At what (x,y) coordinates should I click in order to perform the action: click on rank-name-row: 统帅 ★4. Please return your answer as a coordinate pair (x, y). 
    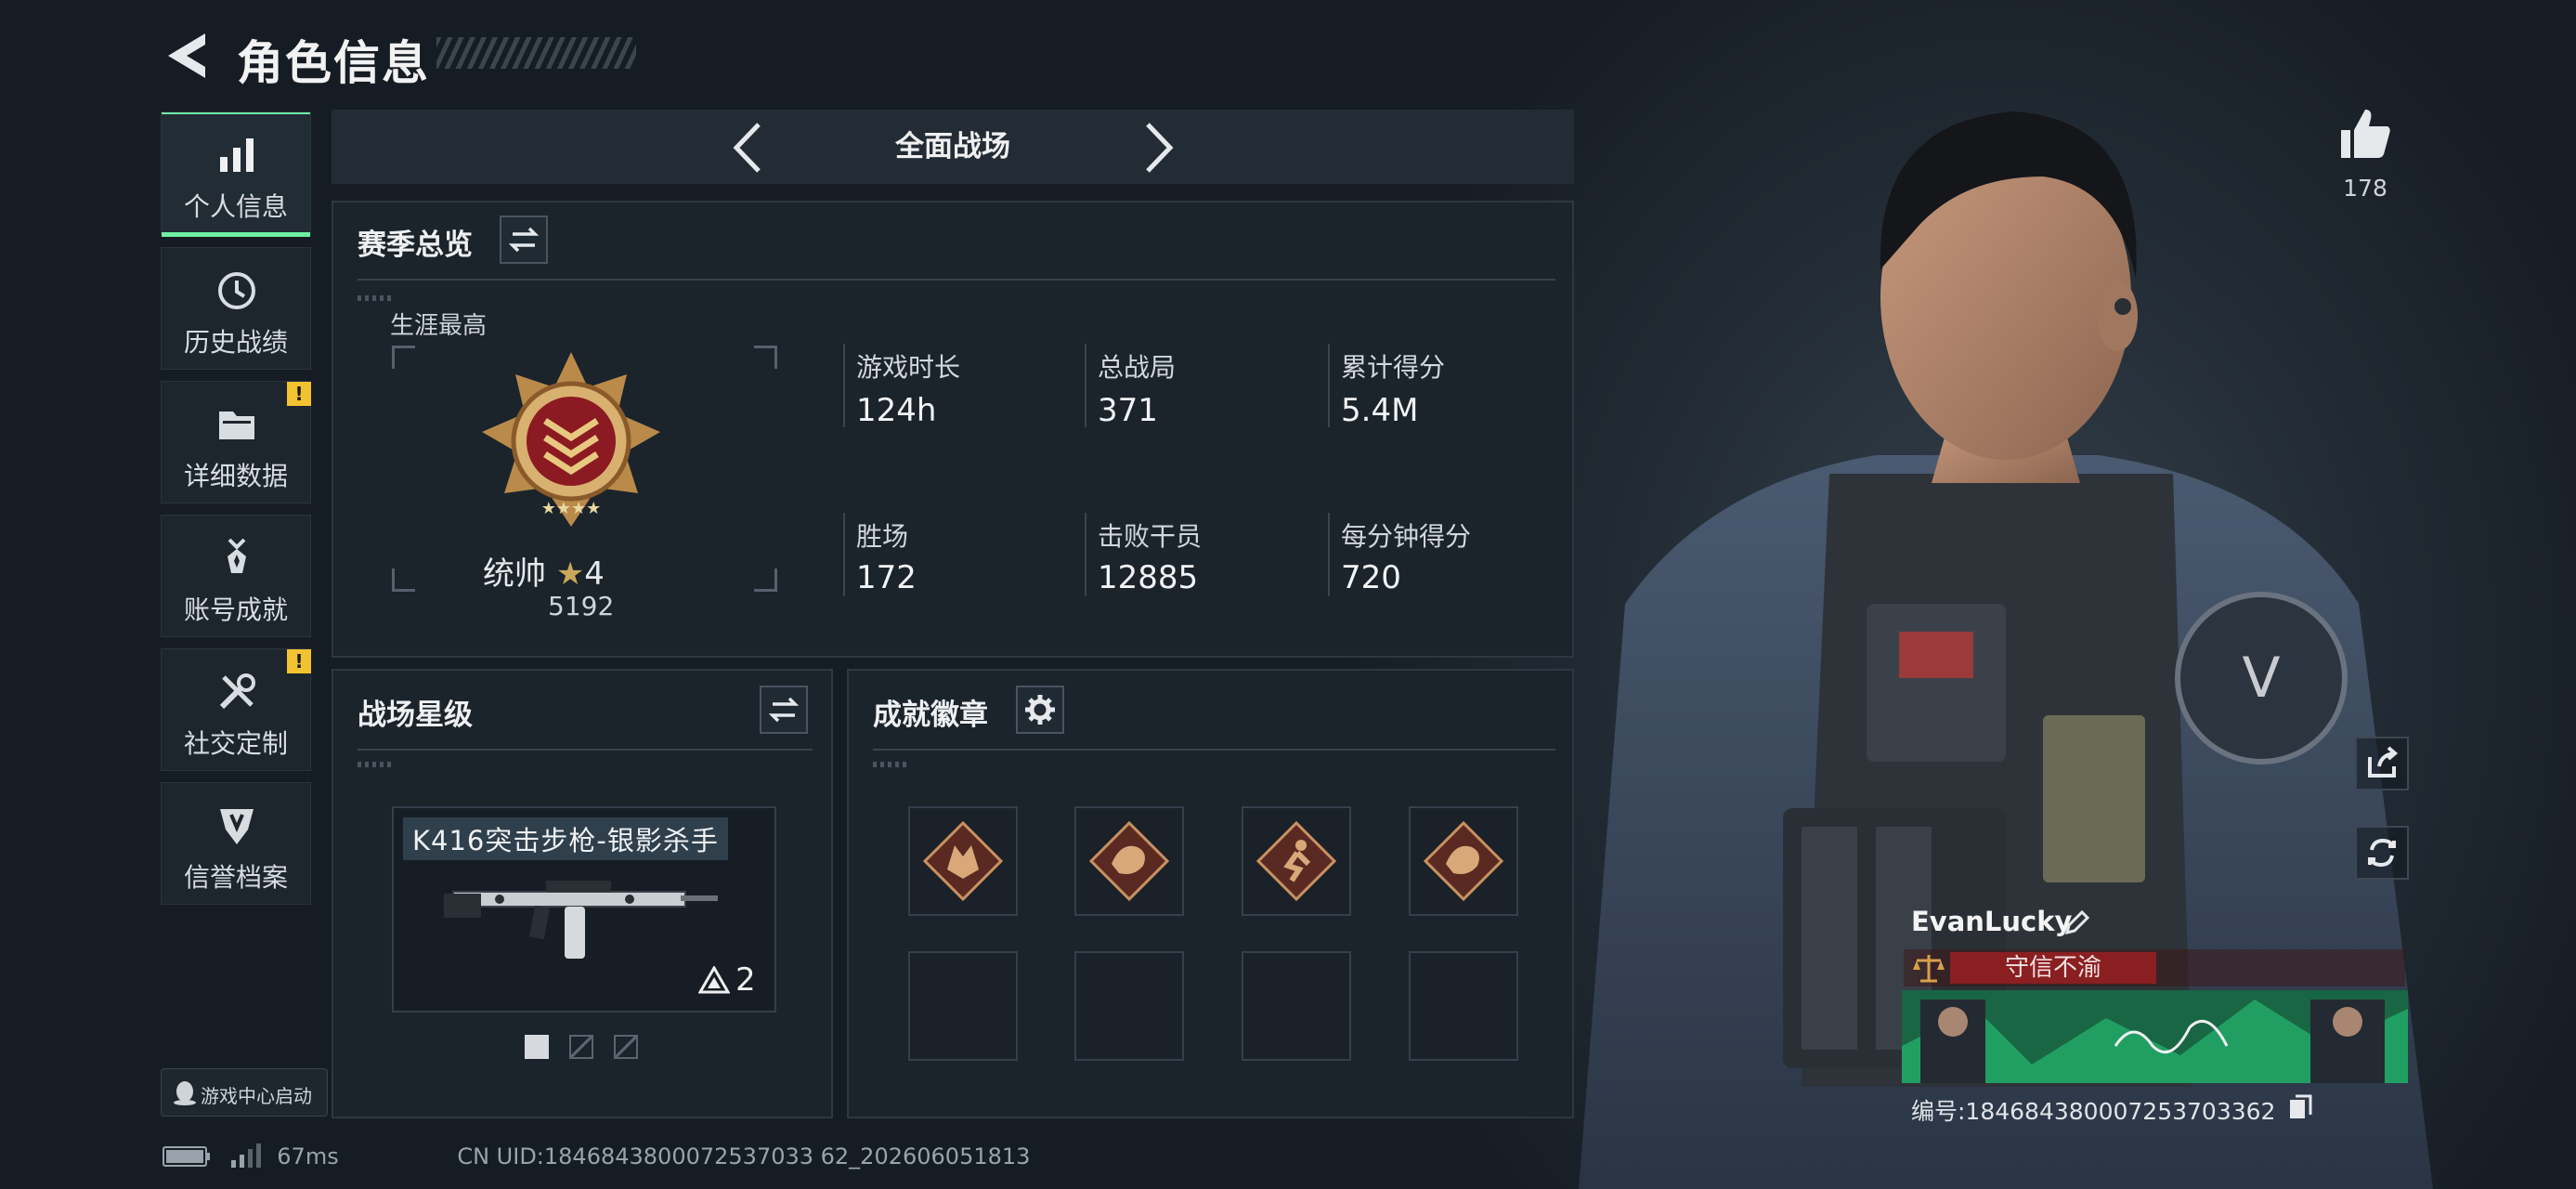
    Looking at the image, I should click on (544, 571).